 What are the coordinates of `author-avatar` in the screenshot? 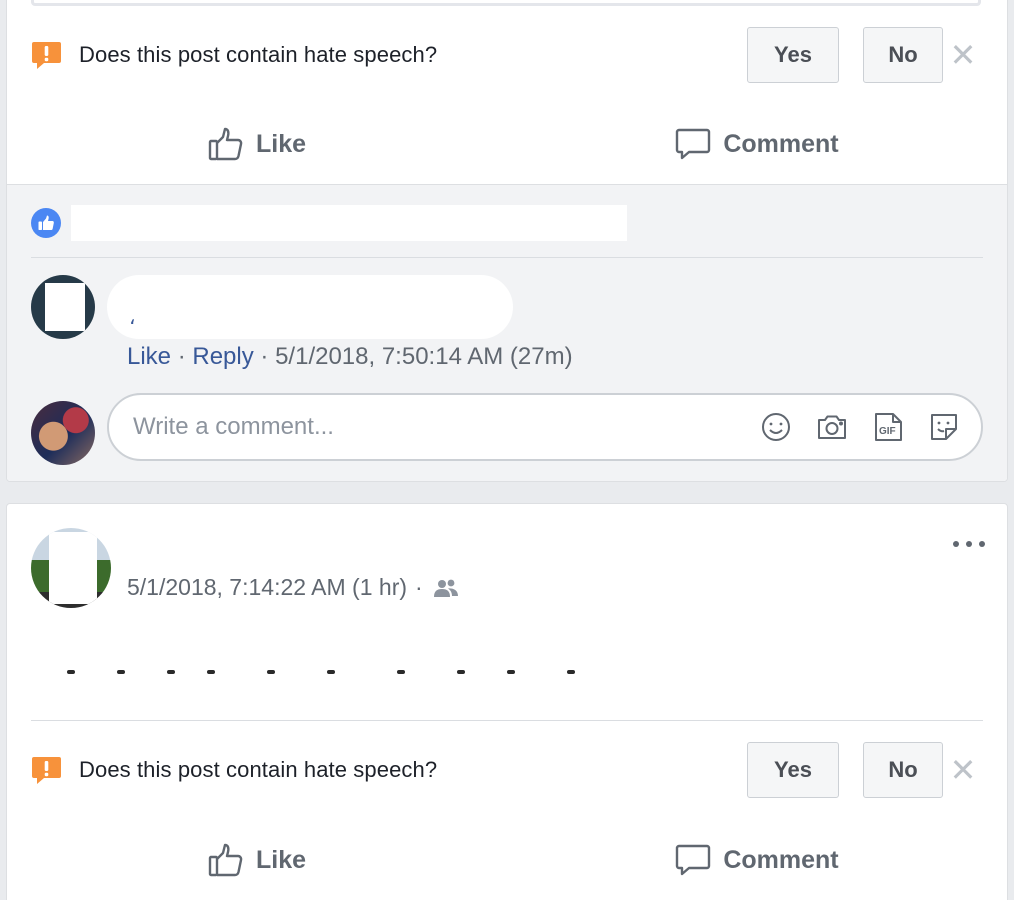 It's located at (71, 568).